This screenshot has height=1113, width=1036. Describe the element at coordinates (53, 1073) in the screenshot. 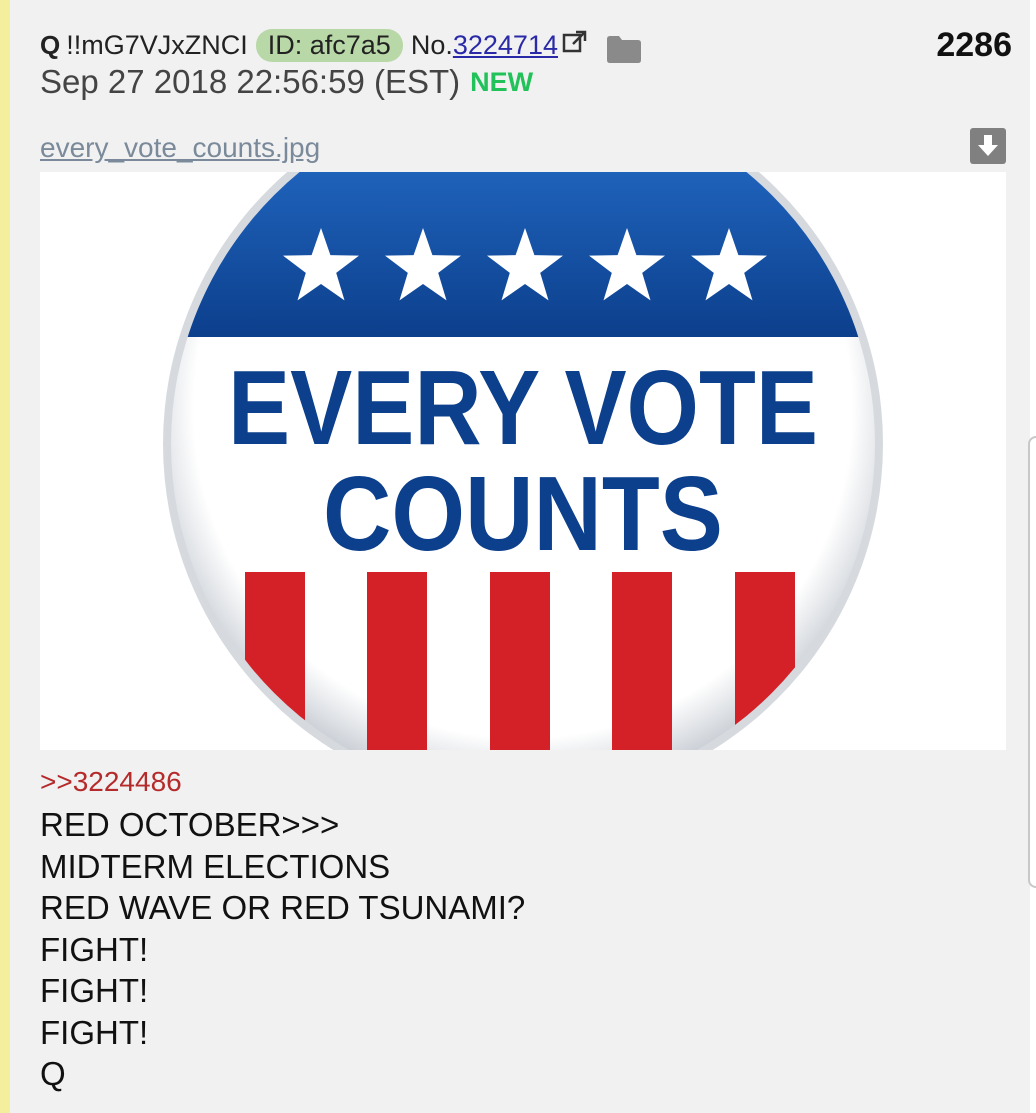

I see `body-line: Q` at that location.